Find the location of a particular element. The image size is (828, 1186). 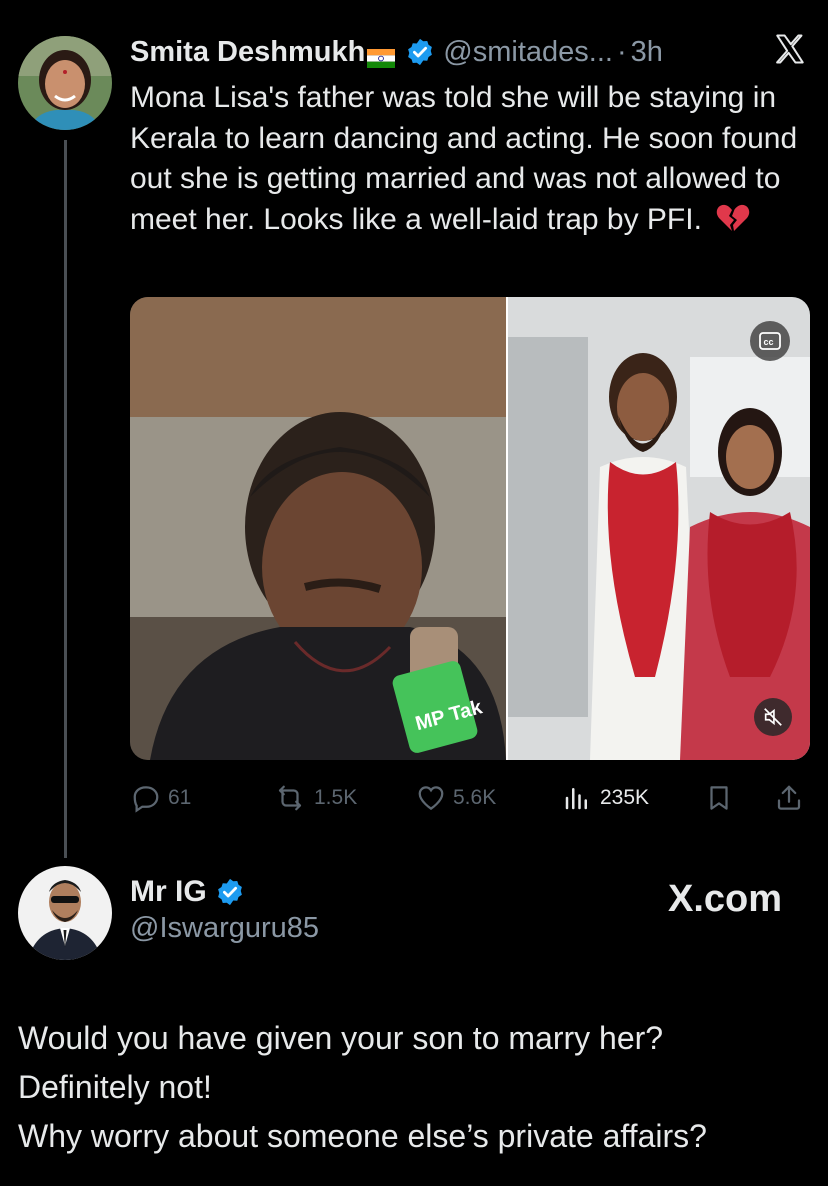

repost-button: 1.5K is located at coordinates (314, 798).